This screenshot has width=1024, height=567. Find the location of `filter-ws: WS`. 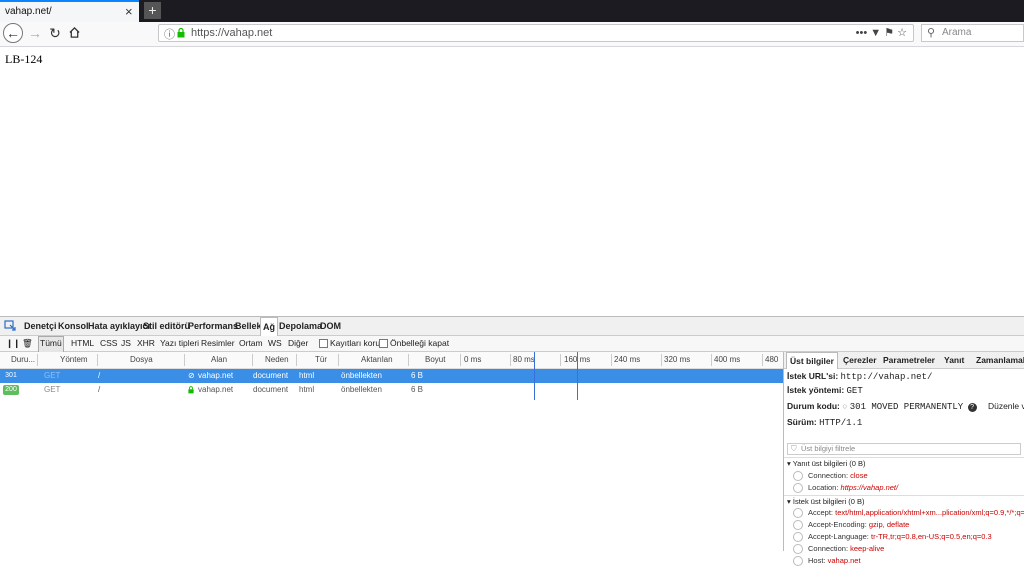

filter-ws: WS is located at coordinates (275, 343).